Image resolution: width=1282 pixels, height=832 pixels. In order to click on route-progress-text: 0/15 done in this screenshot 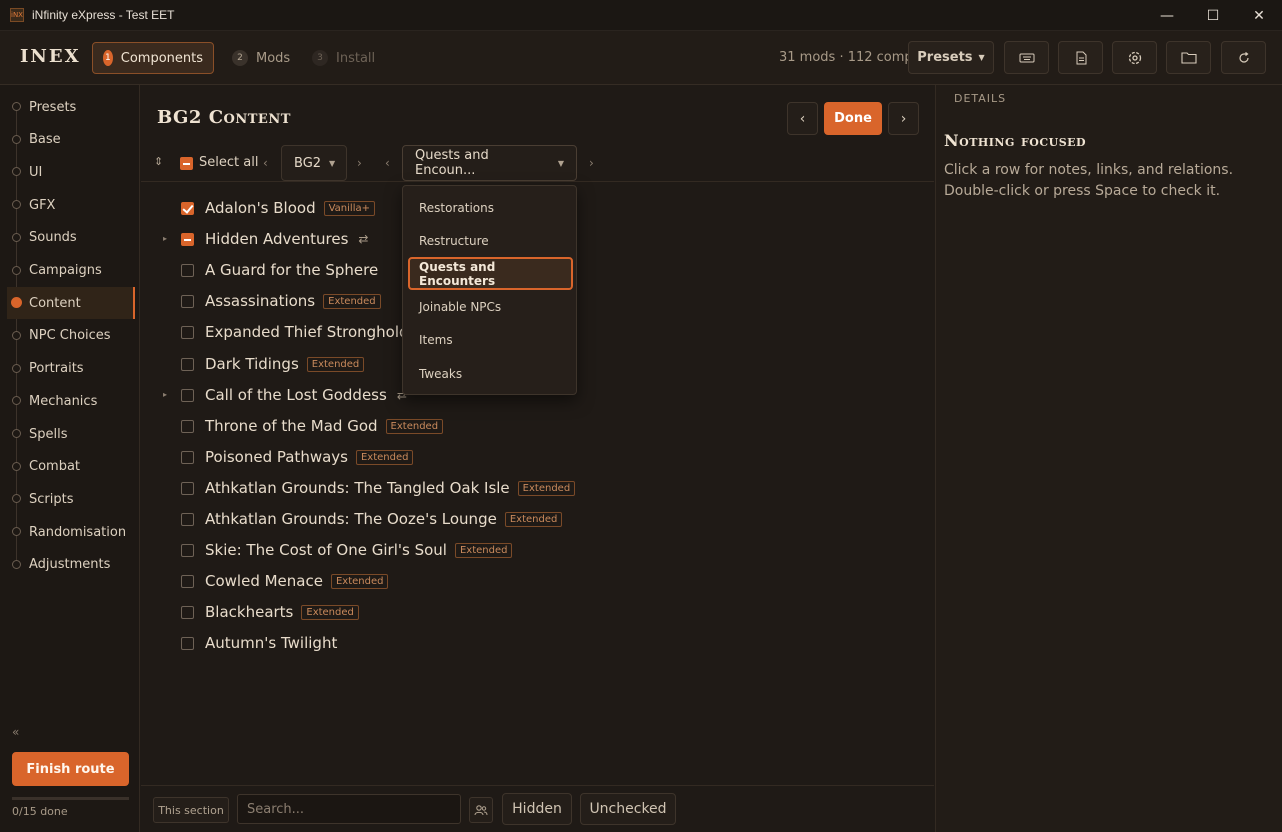, I will do `click(40, 811)`.